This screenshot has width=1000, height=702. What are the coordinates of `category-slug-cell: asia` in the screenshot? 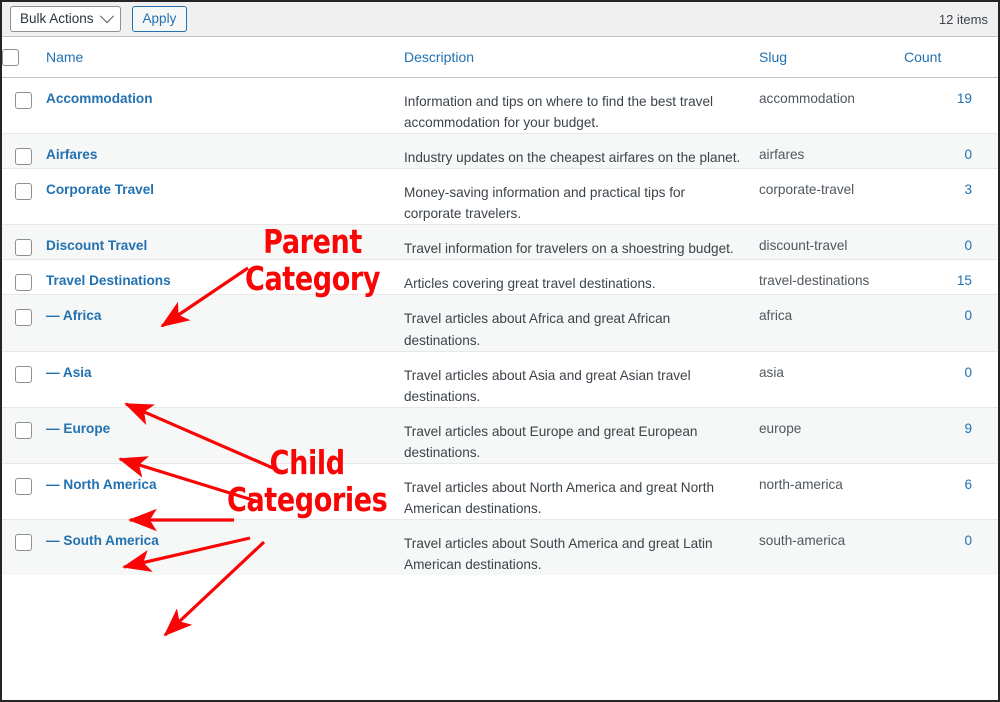 It's located at (831, 379).